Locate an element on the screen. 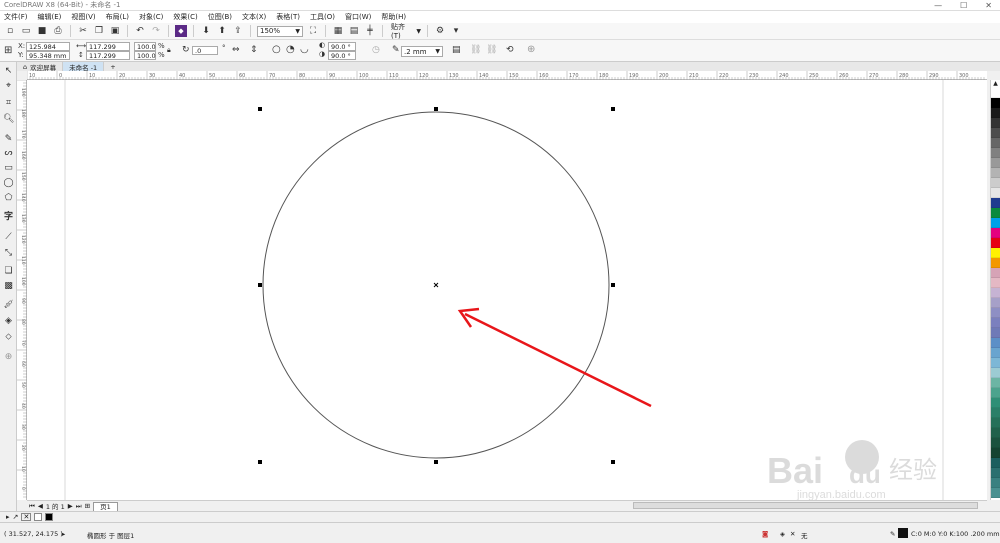 The width and height of the screenshot is (1000, 543). crop-tool-icon: ⌗ is located at coordinates (8, 103).